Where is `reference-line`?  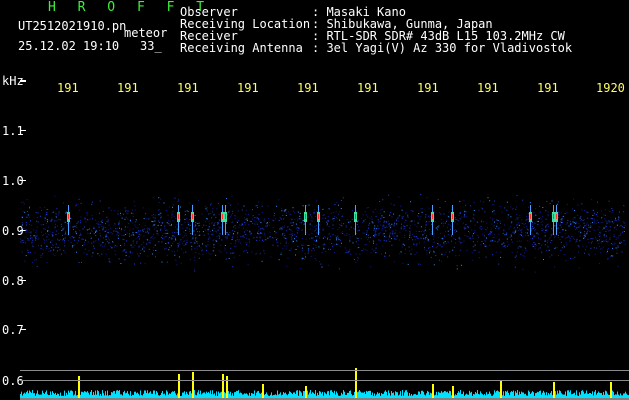 reference-line is located at coordinates (324, 380).